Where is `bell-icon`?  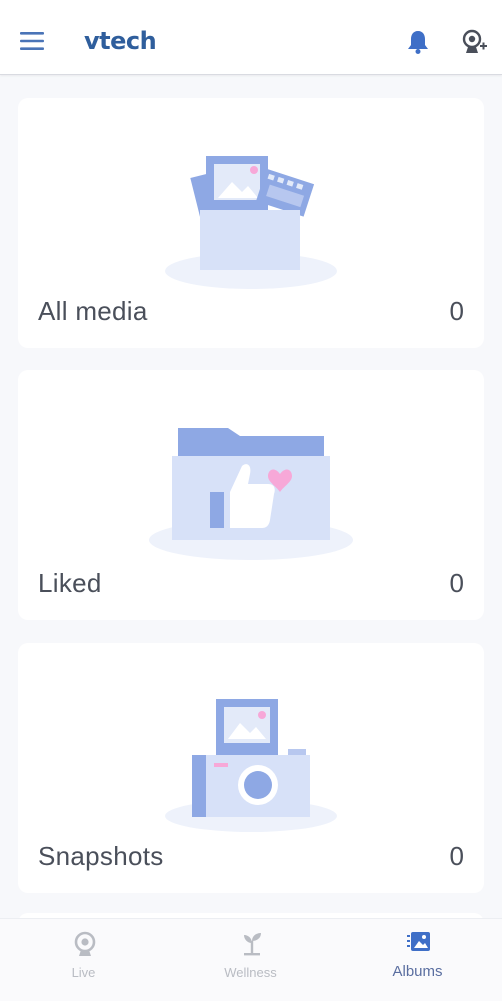 bell-icon is located at coordinates (418, 42).